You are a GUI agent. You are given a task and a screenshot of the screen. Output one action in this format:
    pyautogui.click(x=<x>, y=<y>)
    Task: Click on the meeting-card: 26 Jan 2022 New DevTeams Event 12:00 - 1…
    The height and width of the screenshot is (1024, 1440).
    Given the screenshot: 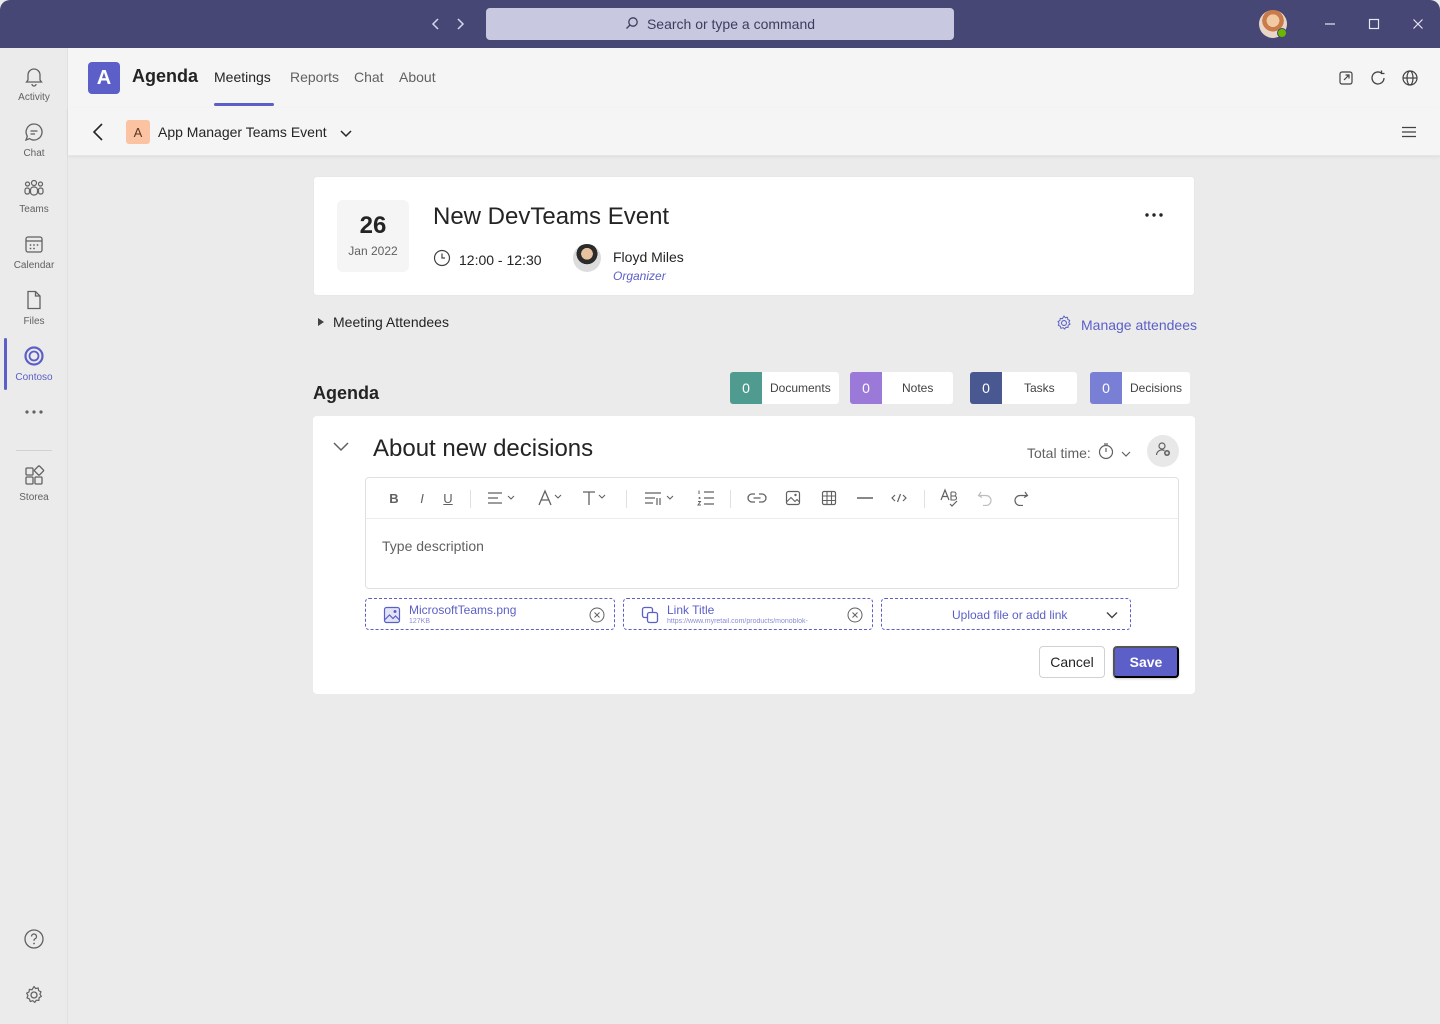 What is the action you would take?
    pyautogui.click(x=754, y=236)
    